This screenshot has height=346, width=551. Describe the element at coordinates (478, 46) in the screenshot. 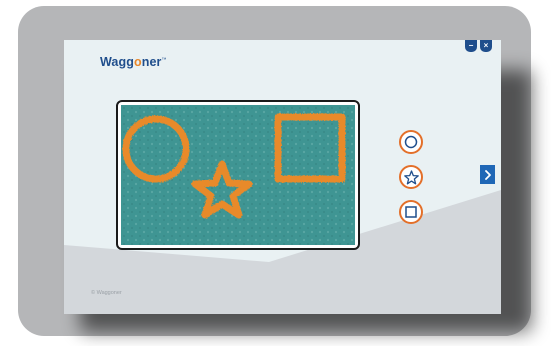

I see `window-controls: − ×` at that location.